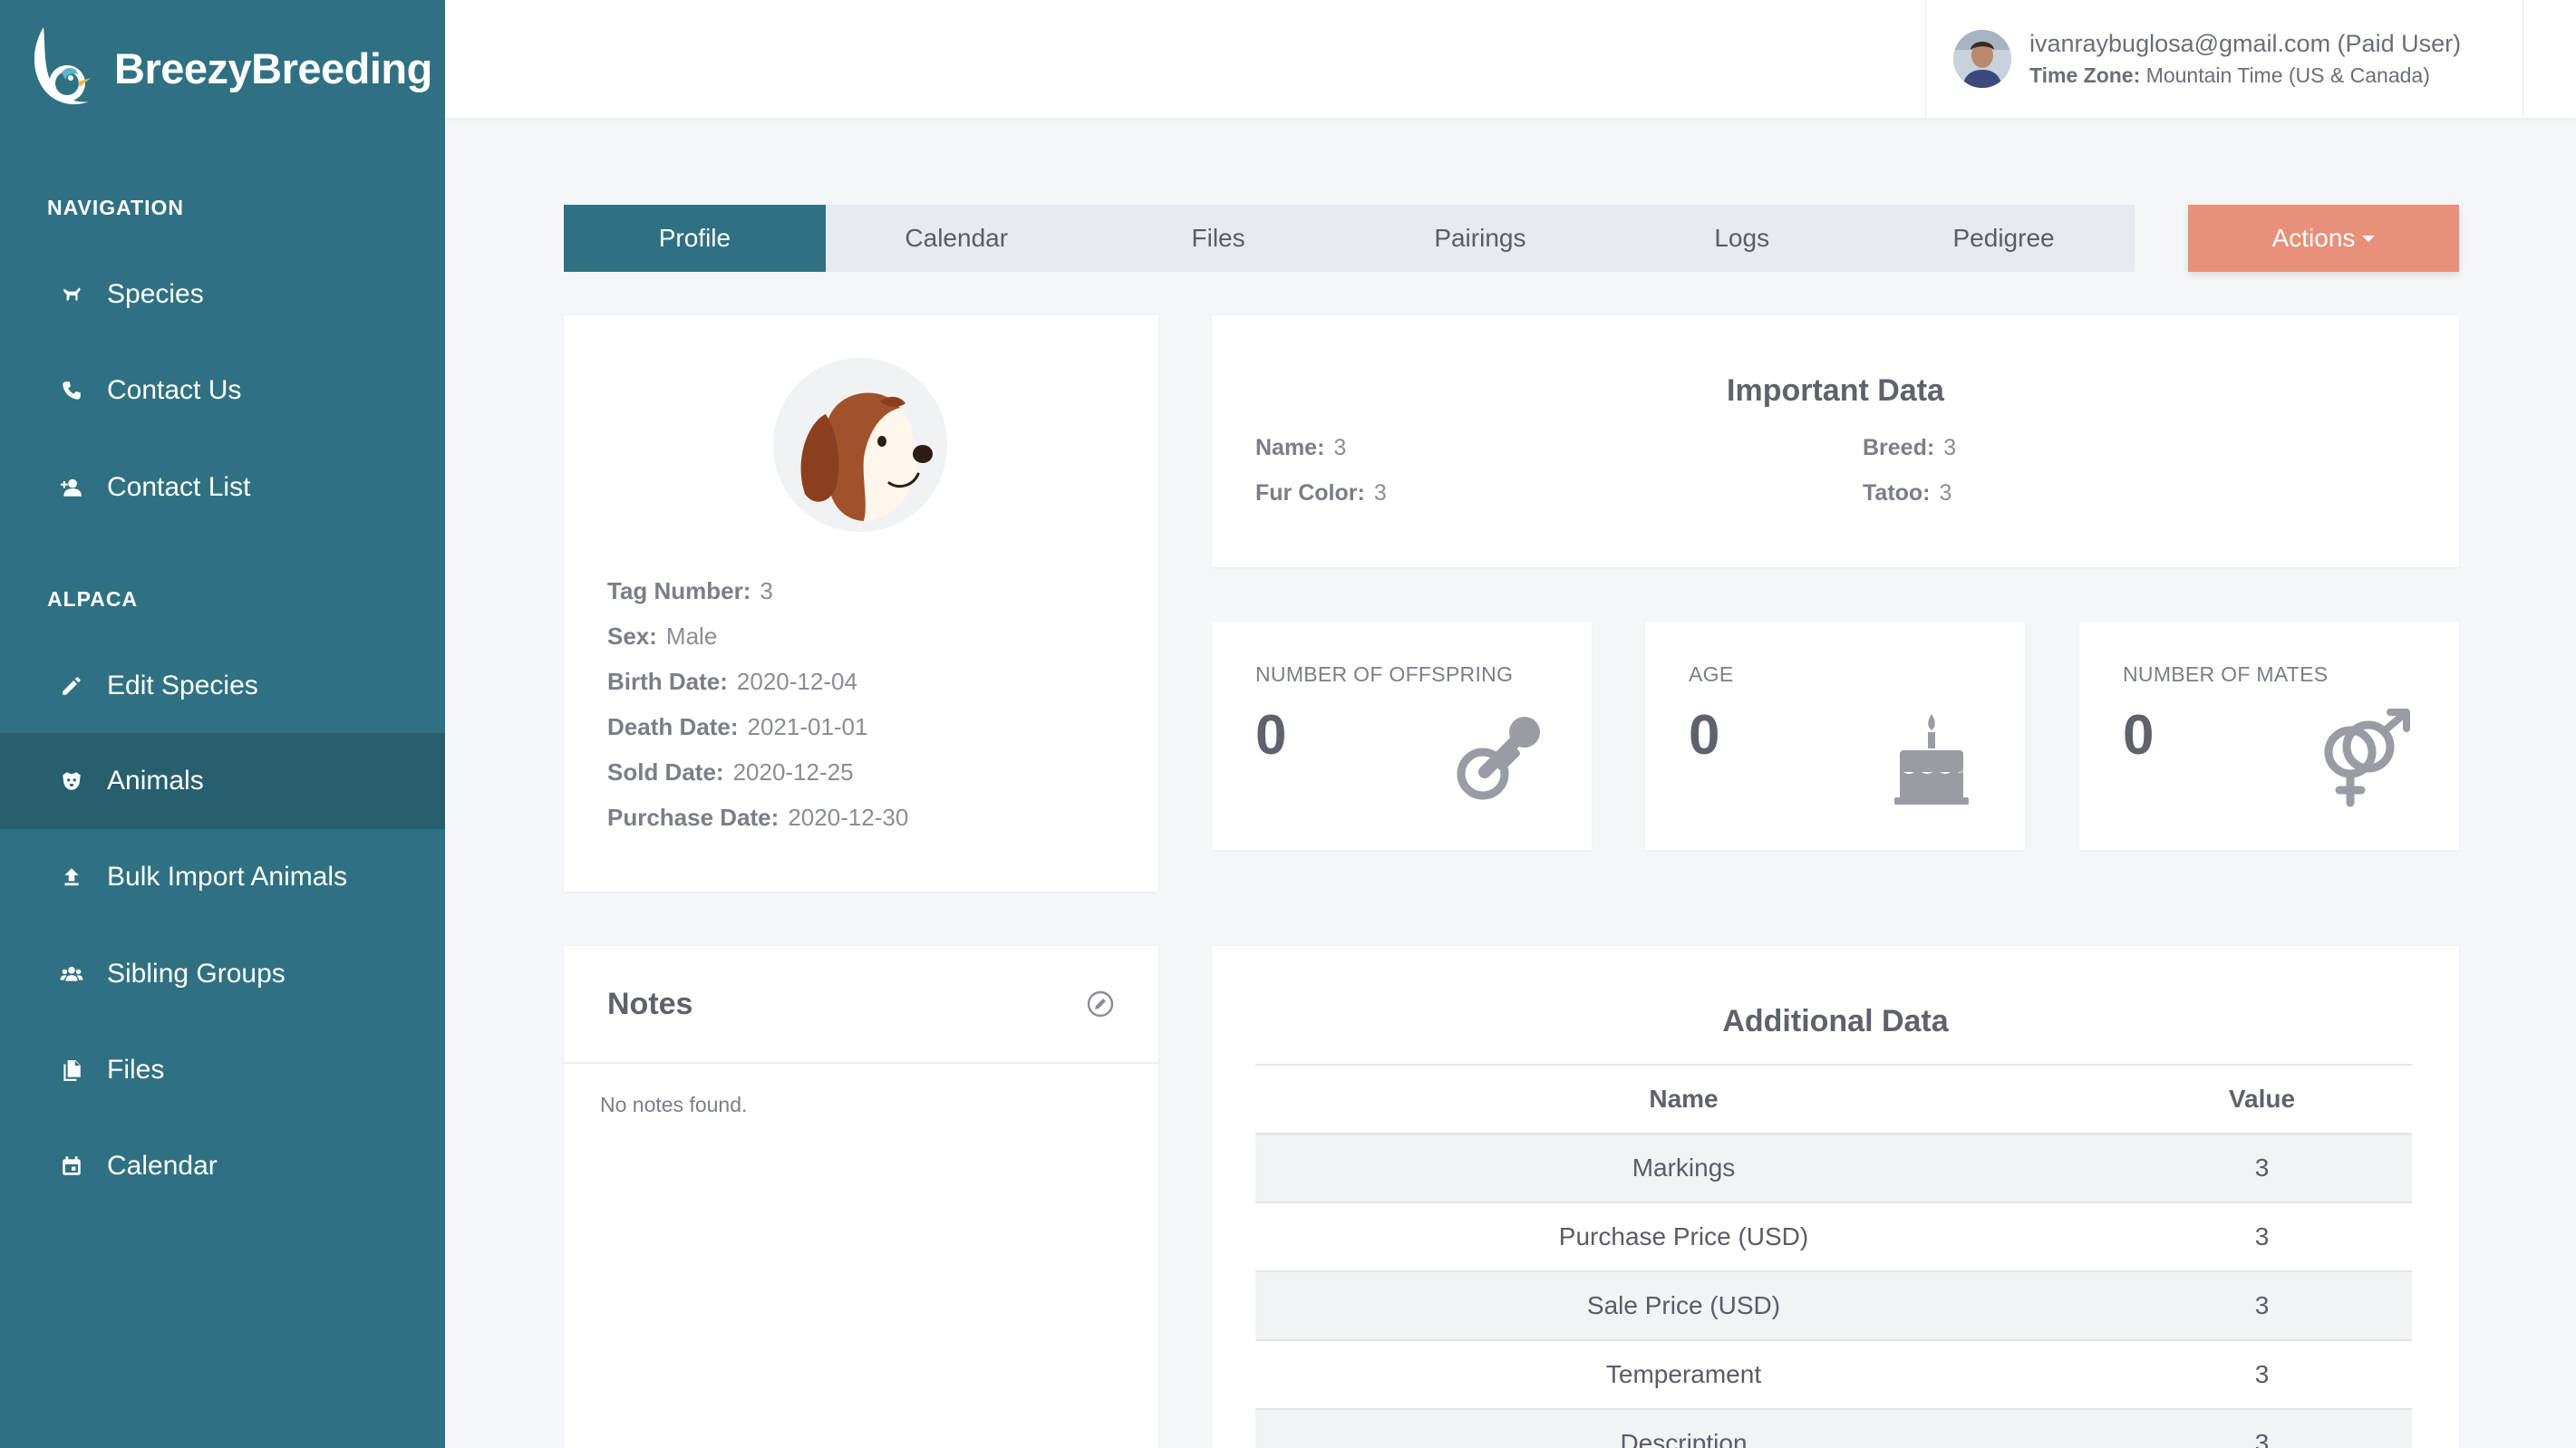 Image resolution: width=2576 pixels, height=1448 pixels. What do you see at coordinates (162, 1166) in the screenshot?
I see `sidebar-item-label: Calendar` at bounding box center [162, 1166].